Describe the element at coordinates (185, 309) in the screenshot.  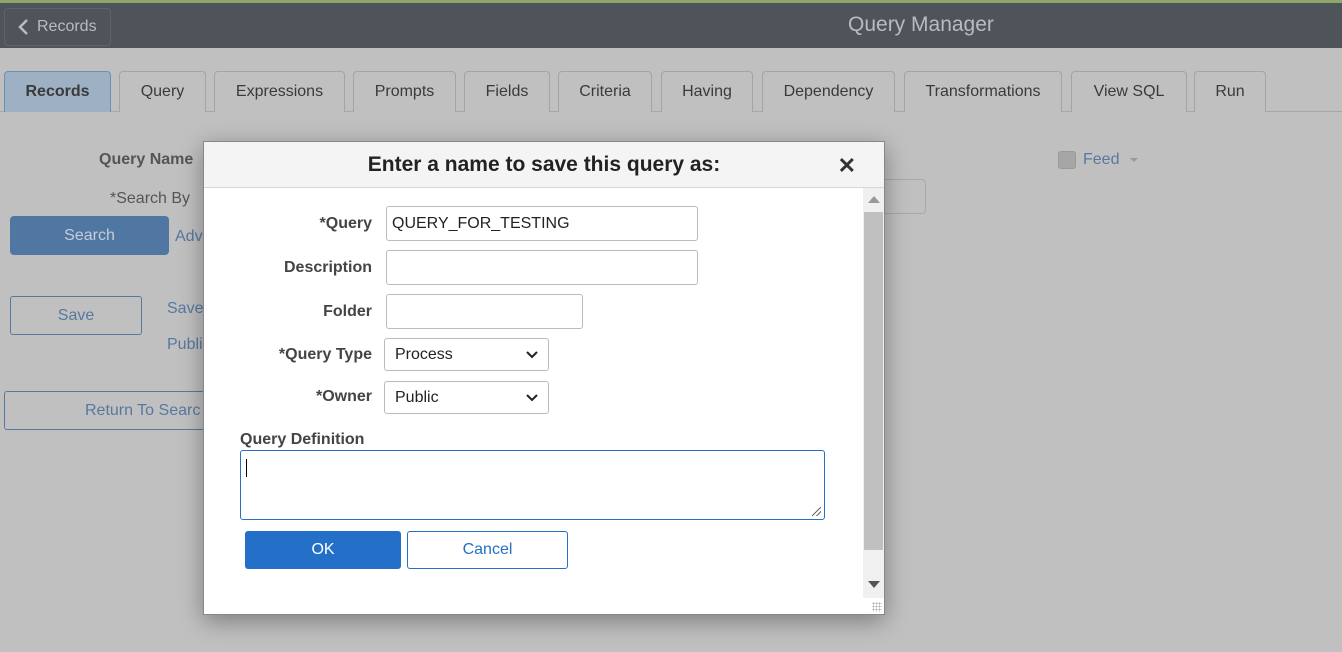
I see `save-as-link: Save` at that location.